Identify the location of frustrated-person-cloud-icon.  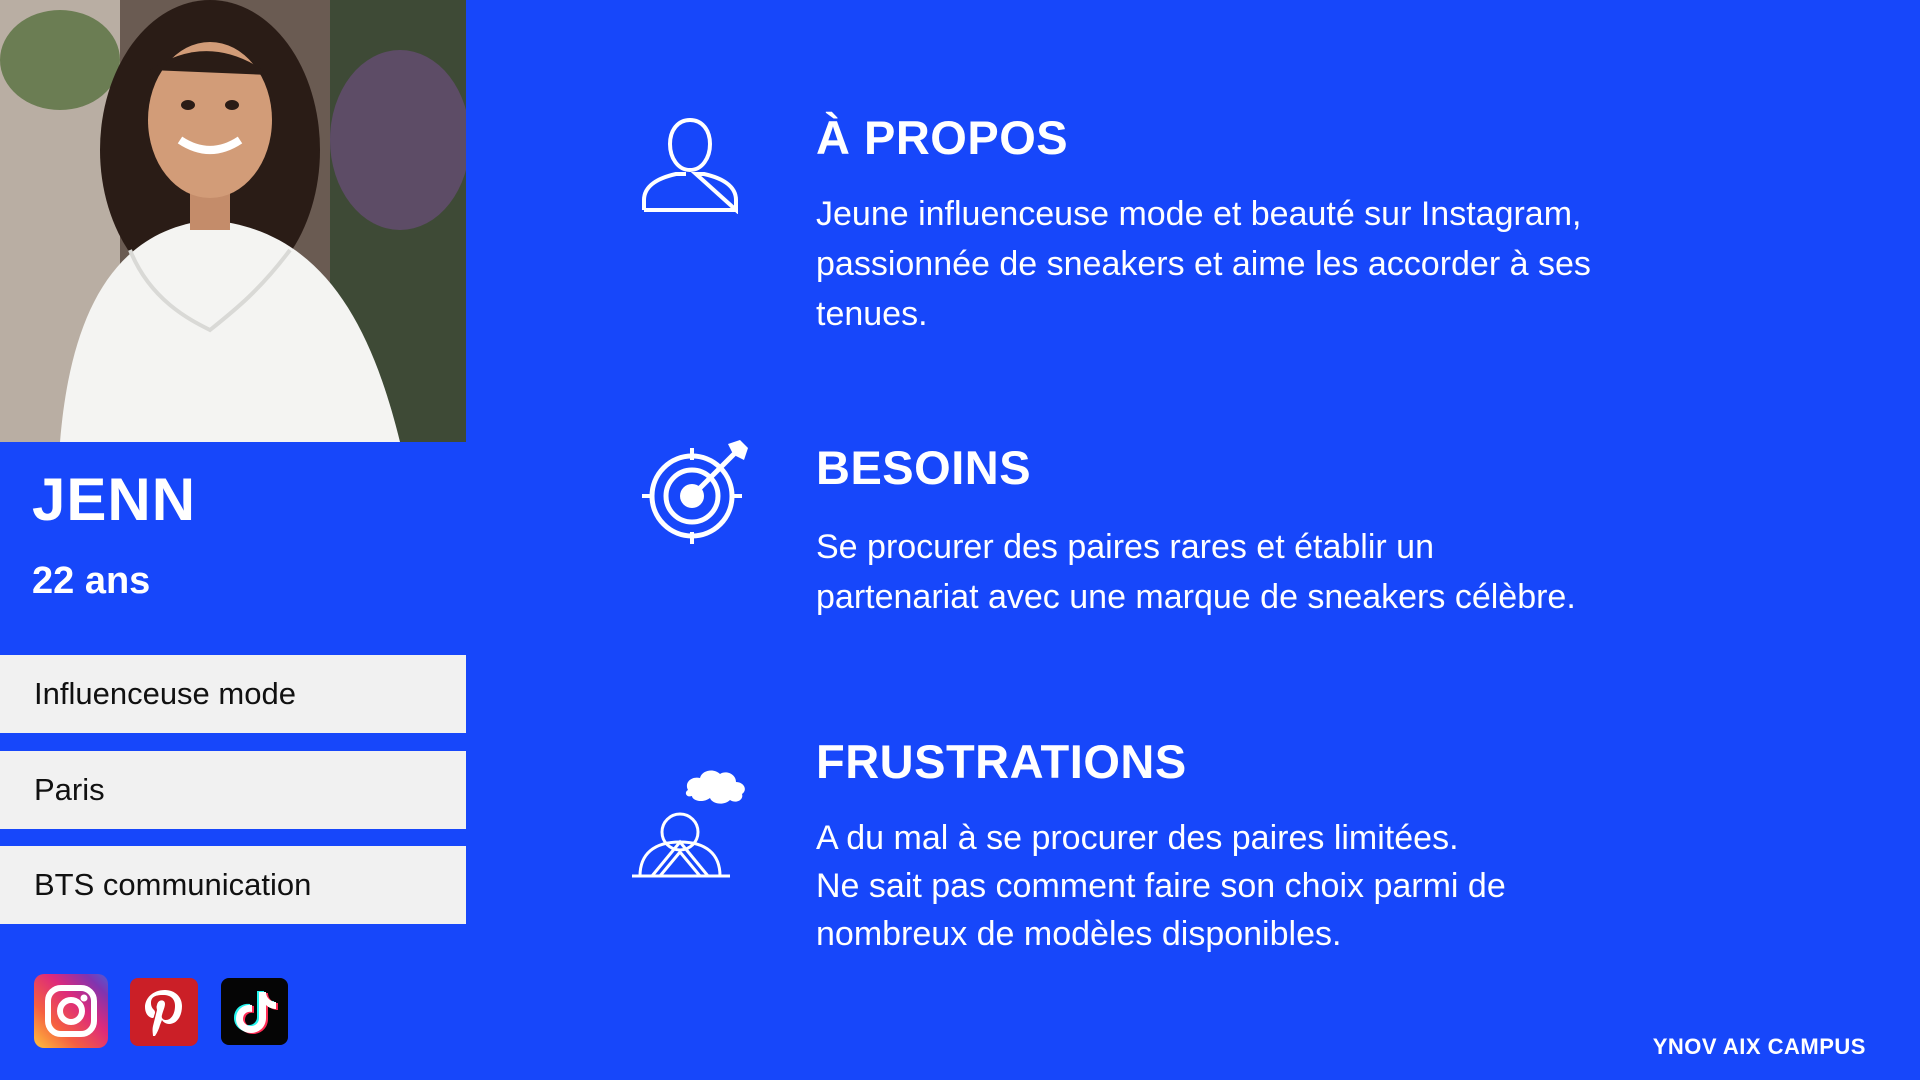
(702, 812).